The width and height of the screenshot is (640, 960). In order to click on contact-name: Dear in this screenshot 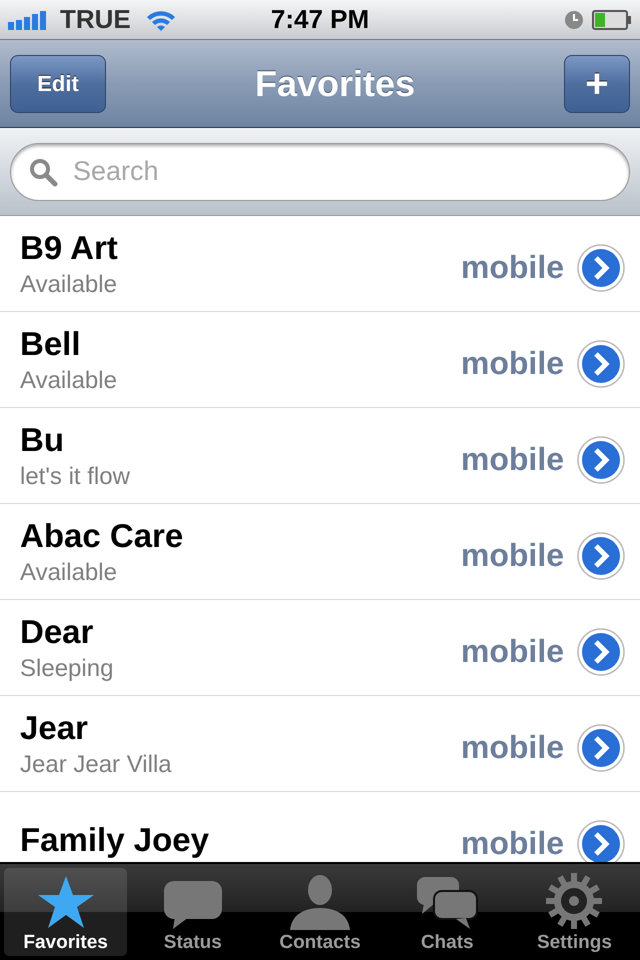, I will do `click(57, 631)`.